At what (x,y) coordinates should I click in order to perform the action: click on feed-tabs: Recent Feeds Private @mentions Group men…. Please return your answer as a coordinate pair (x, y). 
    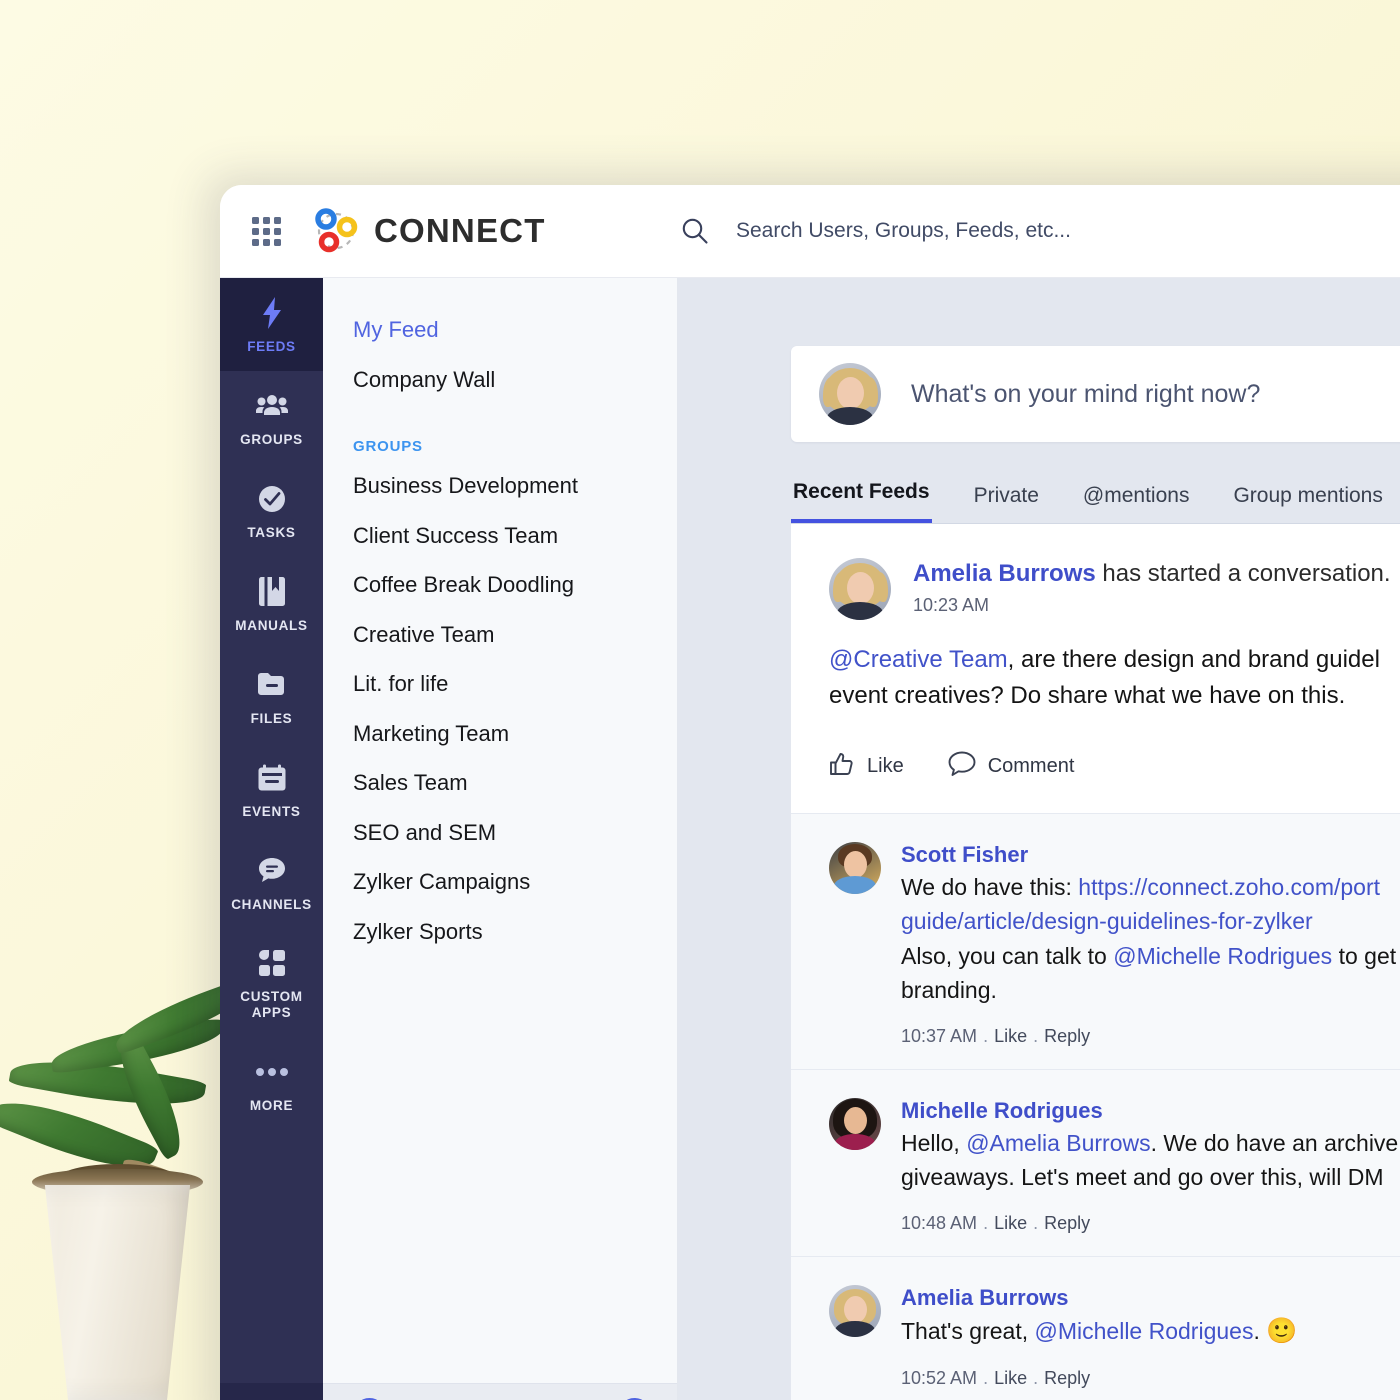
    Looking at the image, I should click on (1095, 502).